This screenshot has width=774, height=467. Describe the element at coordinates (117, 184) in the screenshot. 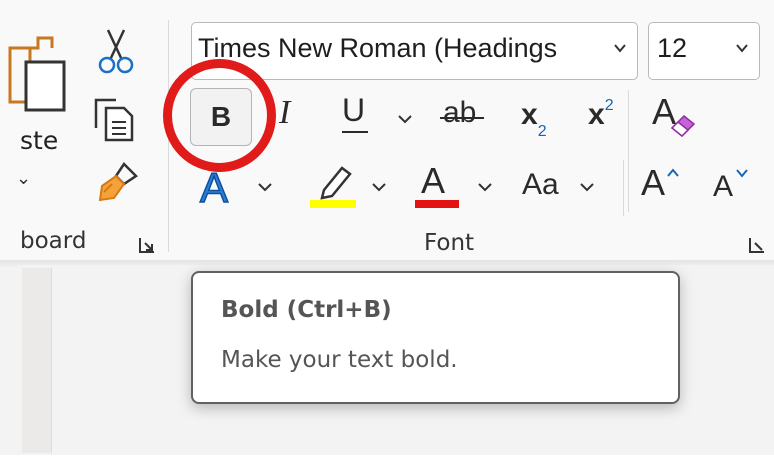

I see `format-painter-icon` at that location.